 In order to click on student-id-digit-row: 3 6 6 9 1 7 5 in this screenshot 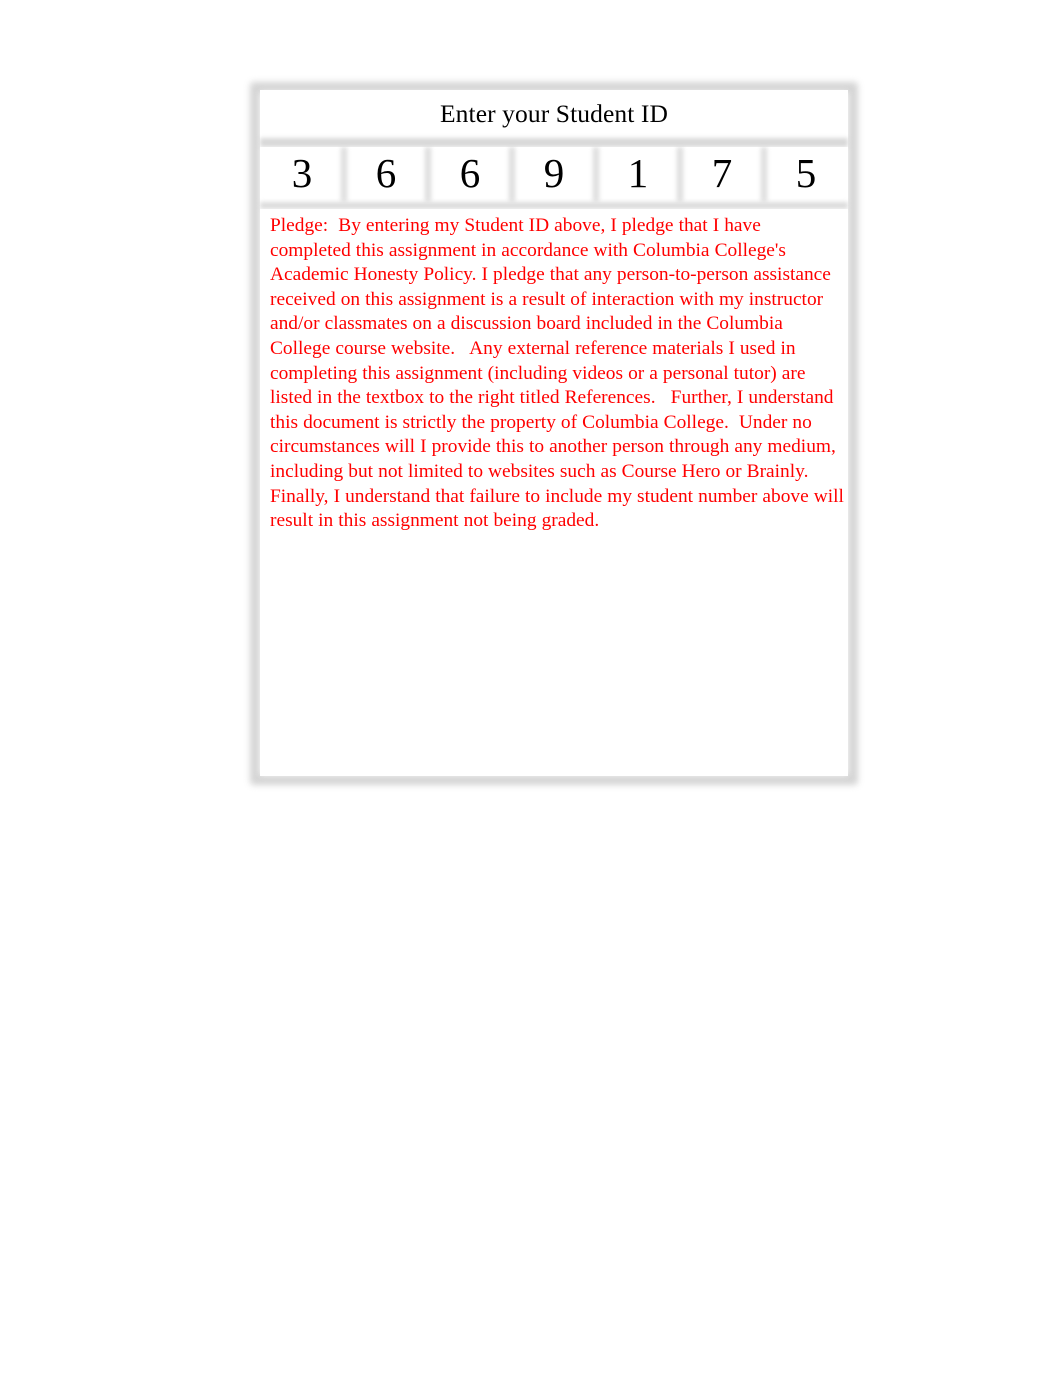, I will do `click(554, 174)`.